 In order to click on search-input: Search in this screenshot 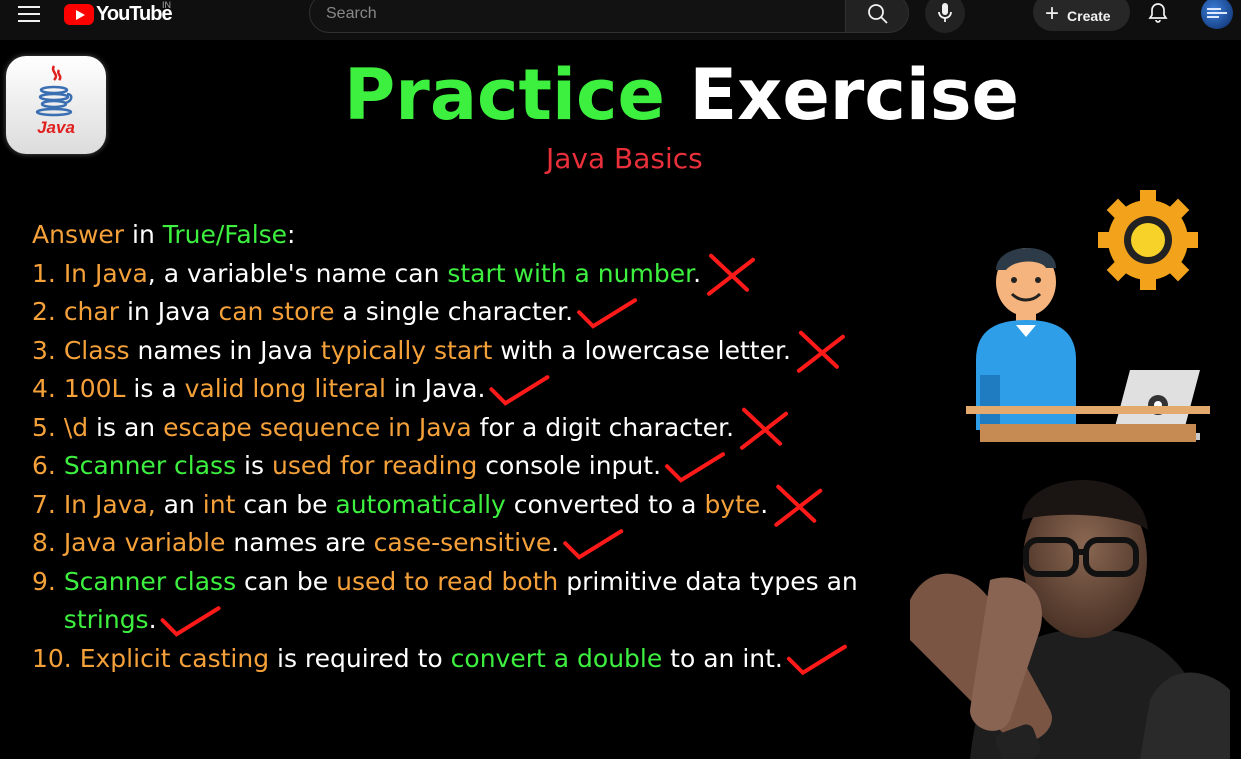, I will do `click(577, 16)`.